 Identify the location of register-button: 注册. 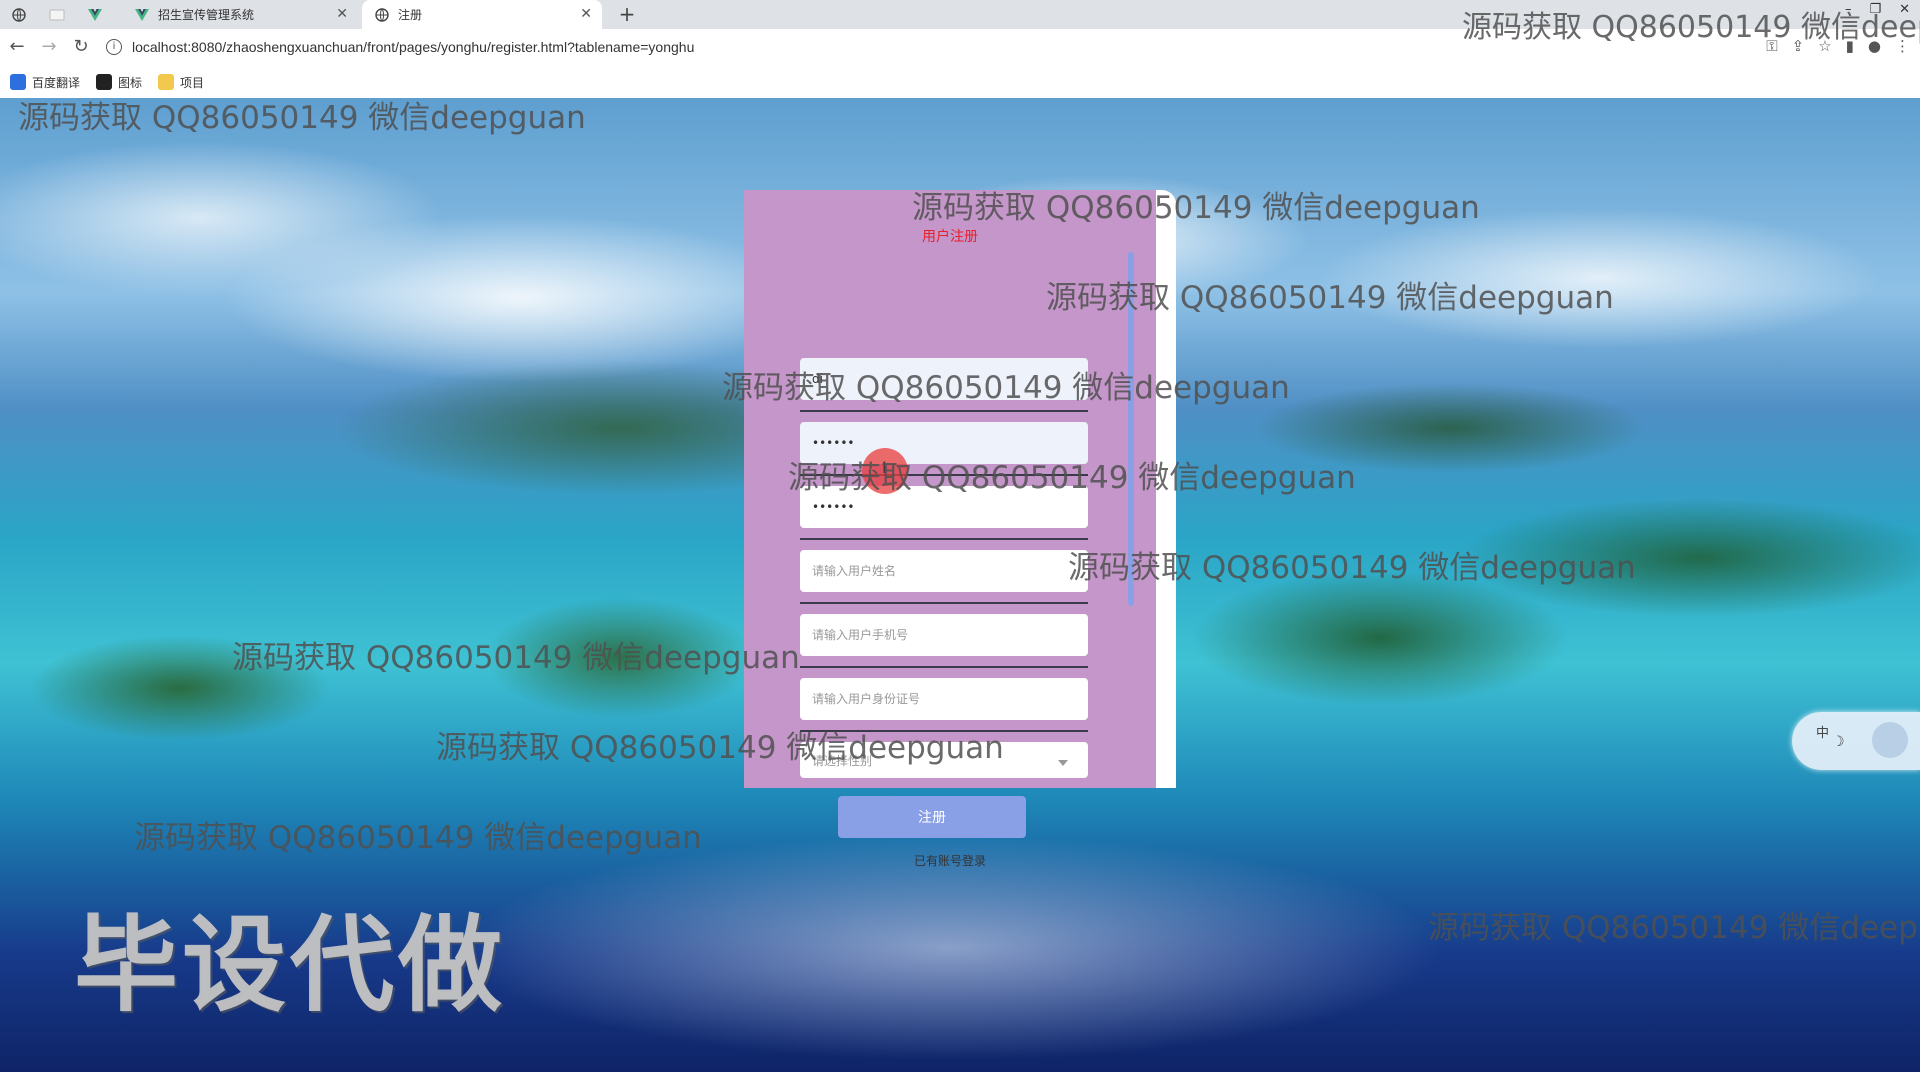
(932, 817).